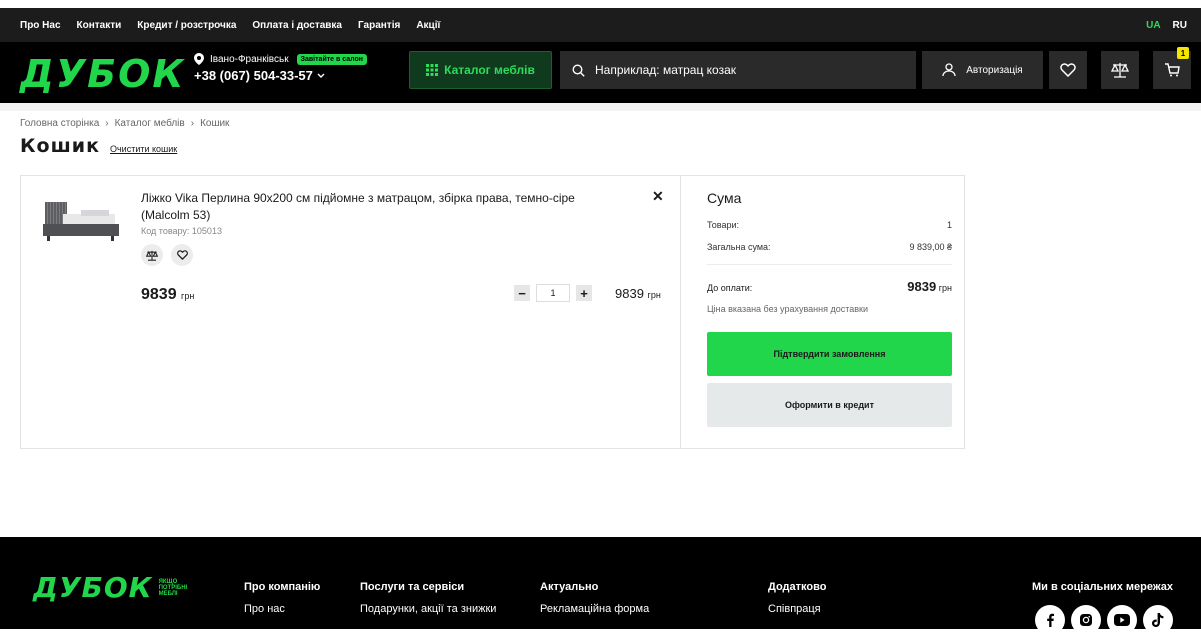 This screenshot has height=635, width=1201. I want to click on quantity-field: 1, so click(553, 293).